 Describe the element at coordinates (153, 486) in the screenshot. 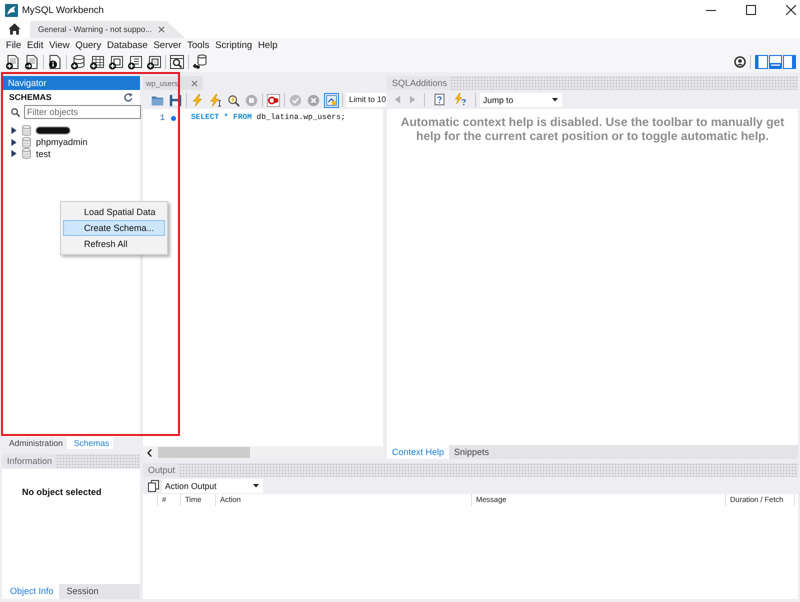

I see `stacked-pages-icon` at that location.